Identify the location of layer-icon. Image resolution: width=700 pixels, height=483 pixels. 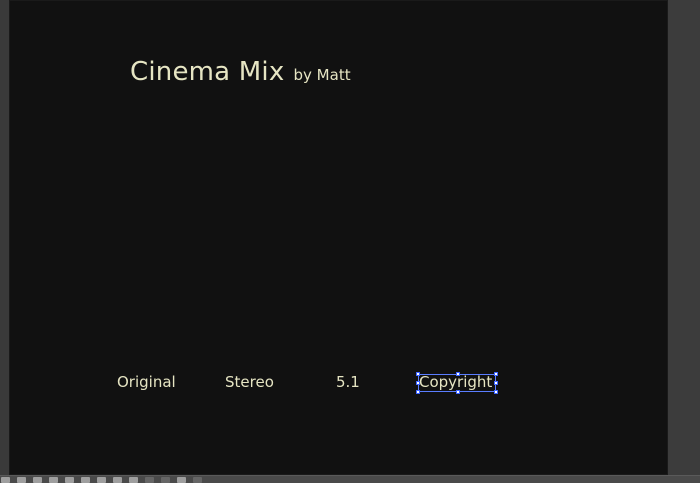
(69, 479).